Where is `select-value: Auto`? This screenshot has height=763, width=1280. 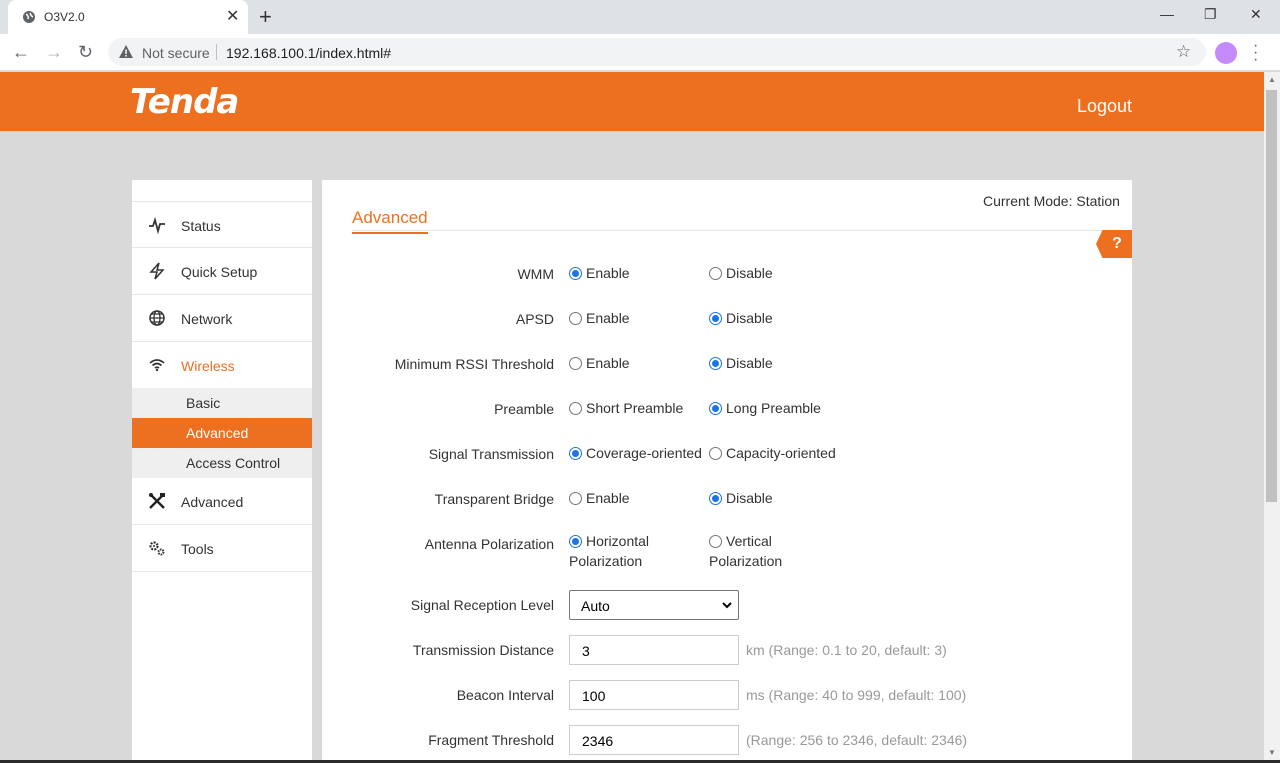 select-value: Auto is located at coordinates (595, 606).